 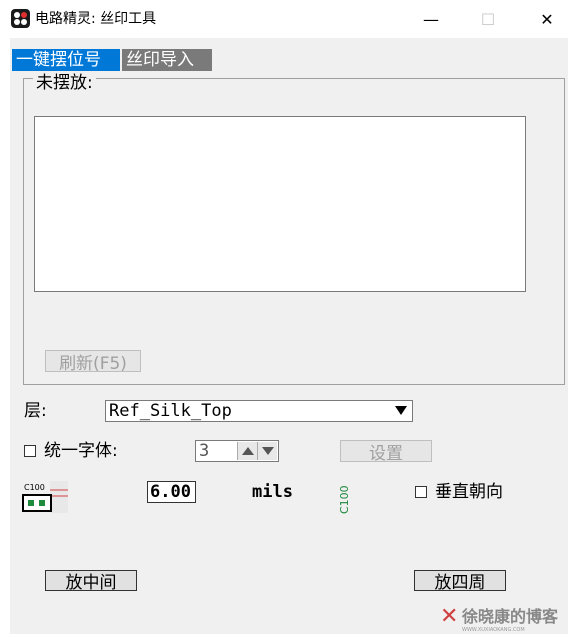 I want to click on blog-watermark: ✕ 徐晓康的博客 WWW.XUXIAOKANG.COM, so click(x=508, y=618).